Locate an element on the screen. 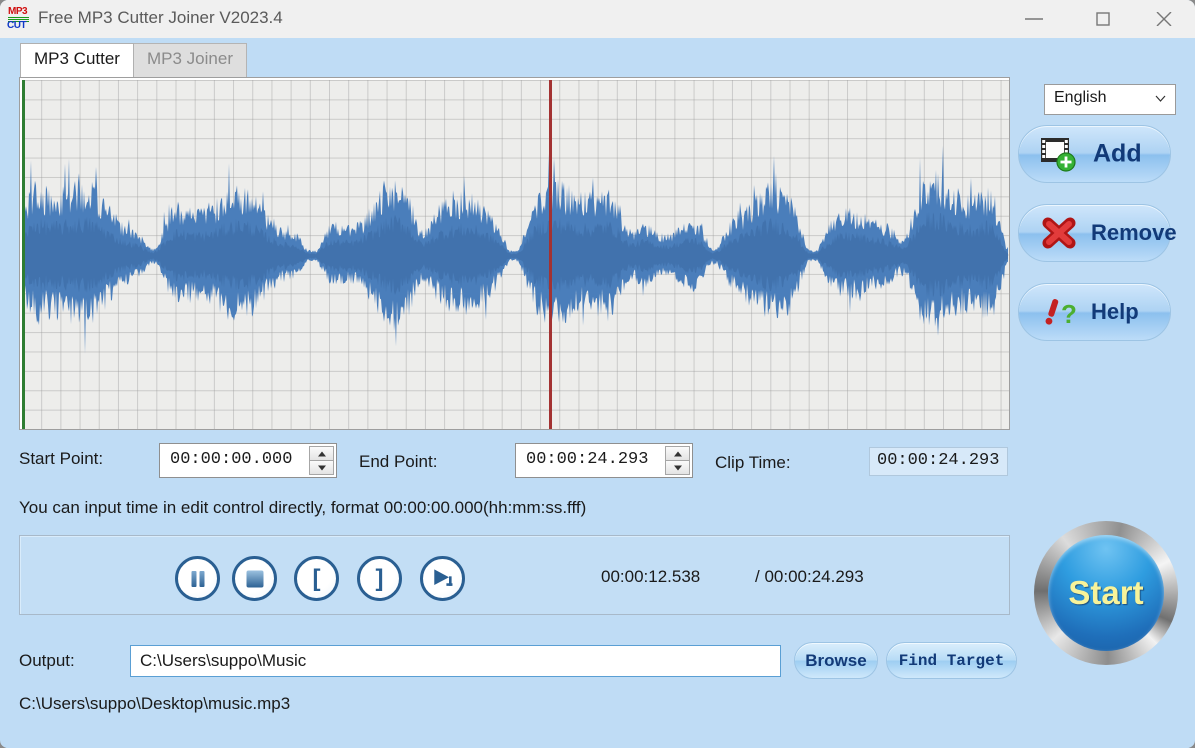 The width and height of the screenshot is (1195, 748). pause-button is located at coordinates (197, 578).